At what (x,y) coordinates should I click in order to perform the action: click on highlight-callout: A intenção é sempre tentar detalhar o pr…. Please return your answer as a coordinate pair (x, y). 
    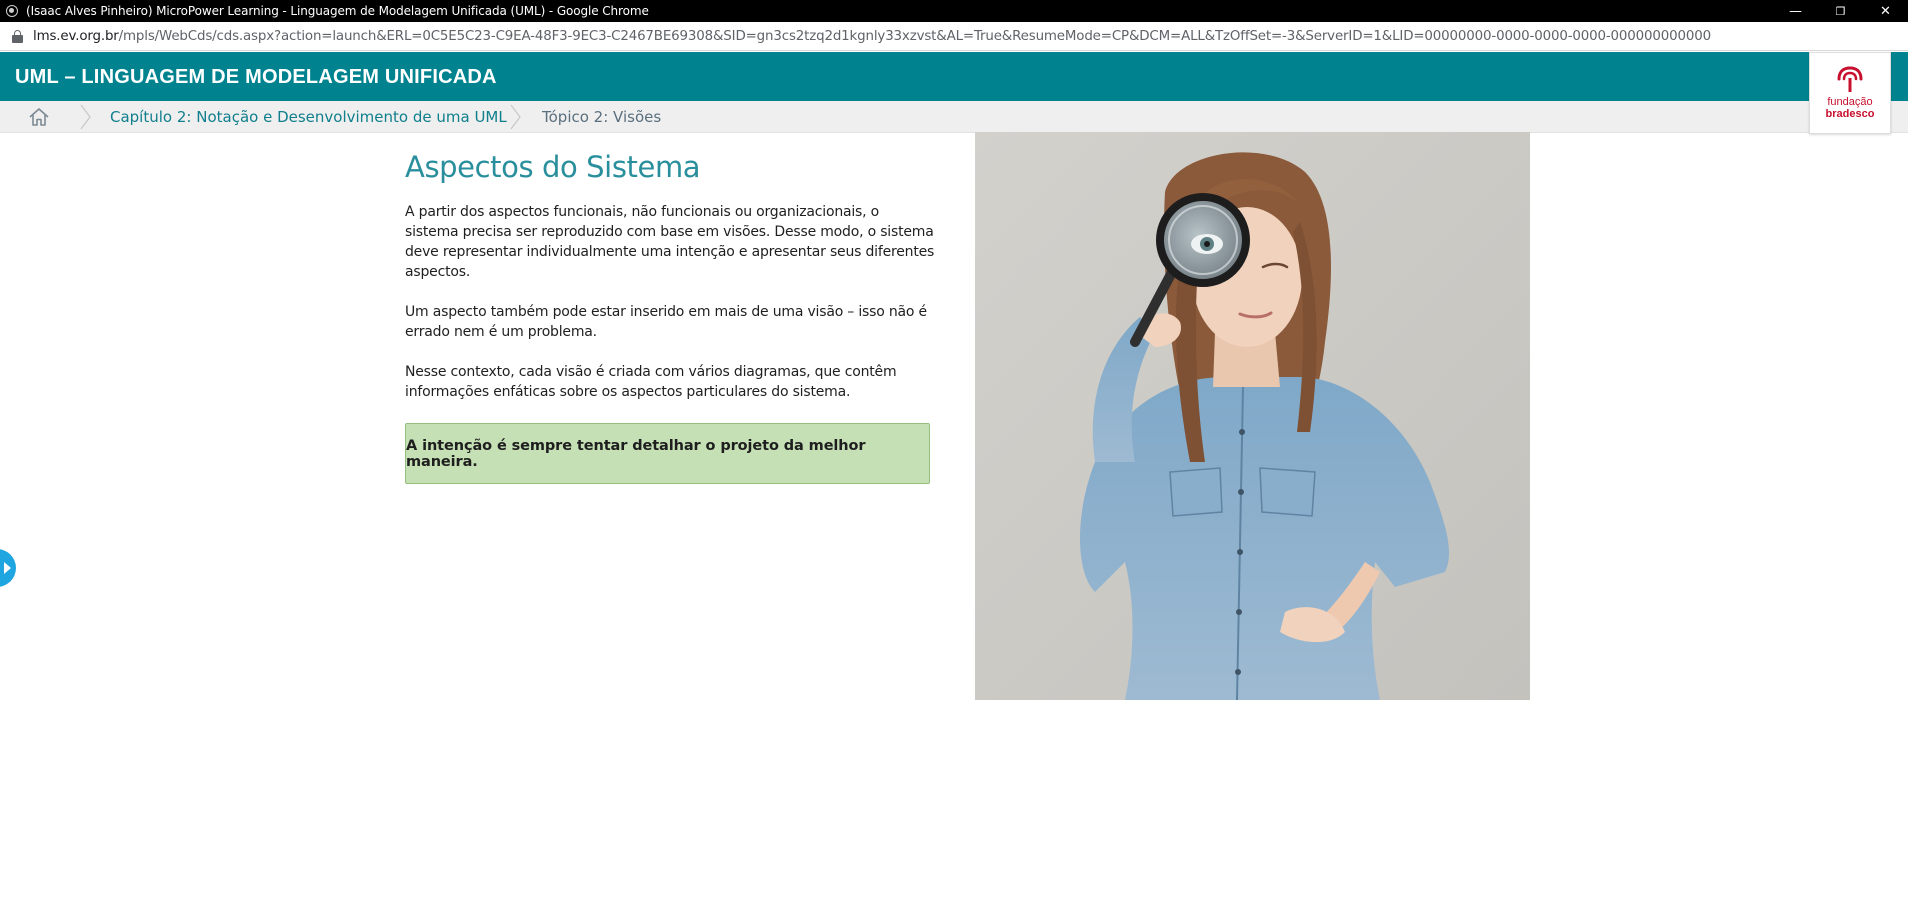
    Looking at the image, I should click on (667, 453).